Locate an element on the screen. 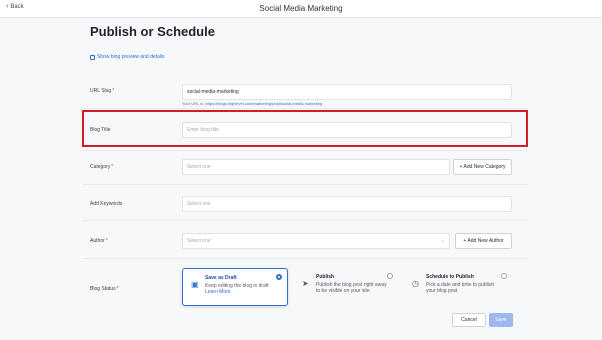 This screenshot has width=602, height=340. blog-status-label: Blog Status* is located at coordinates (104, 289).